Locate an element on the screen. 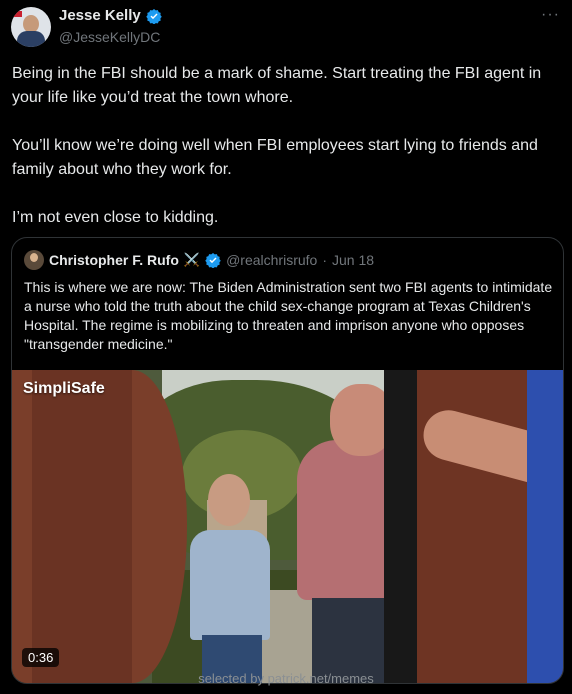 The height and width of the screenshot is (694, 572). author-avatar is located at coordinates (31, 27).